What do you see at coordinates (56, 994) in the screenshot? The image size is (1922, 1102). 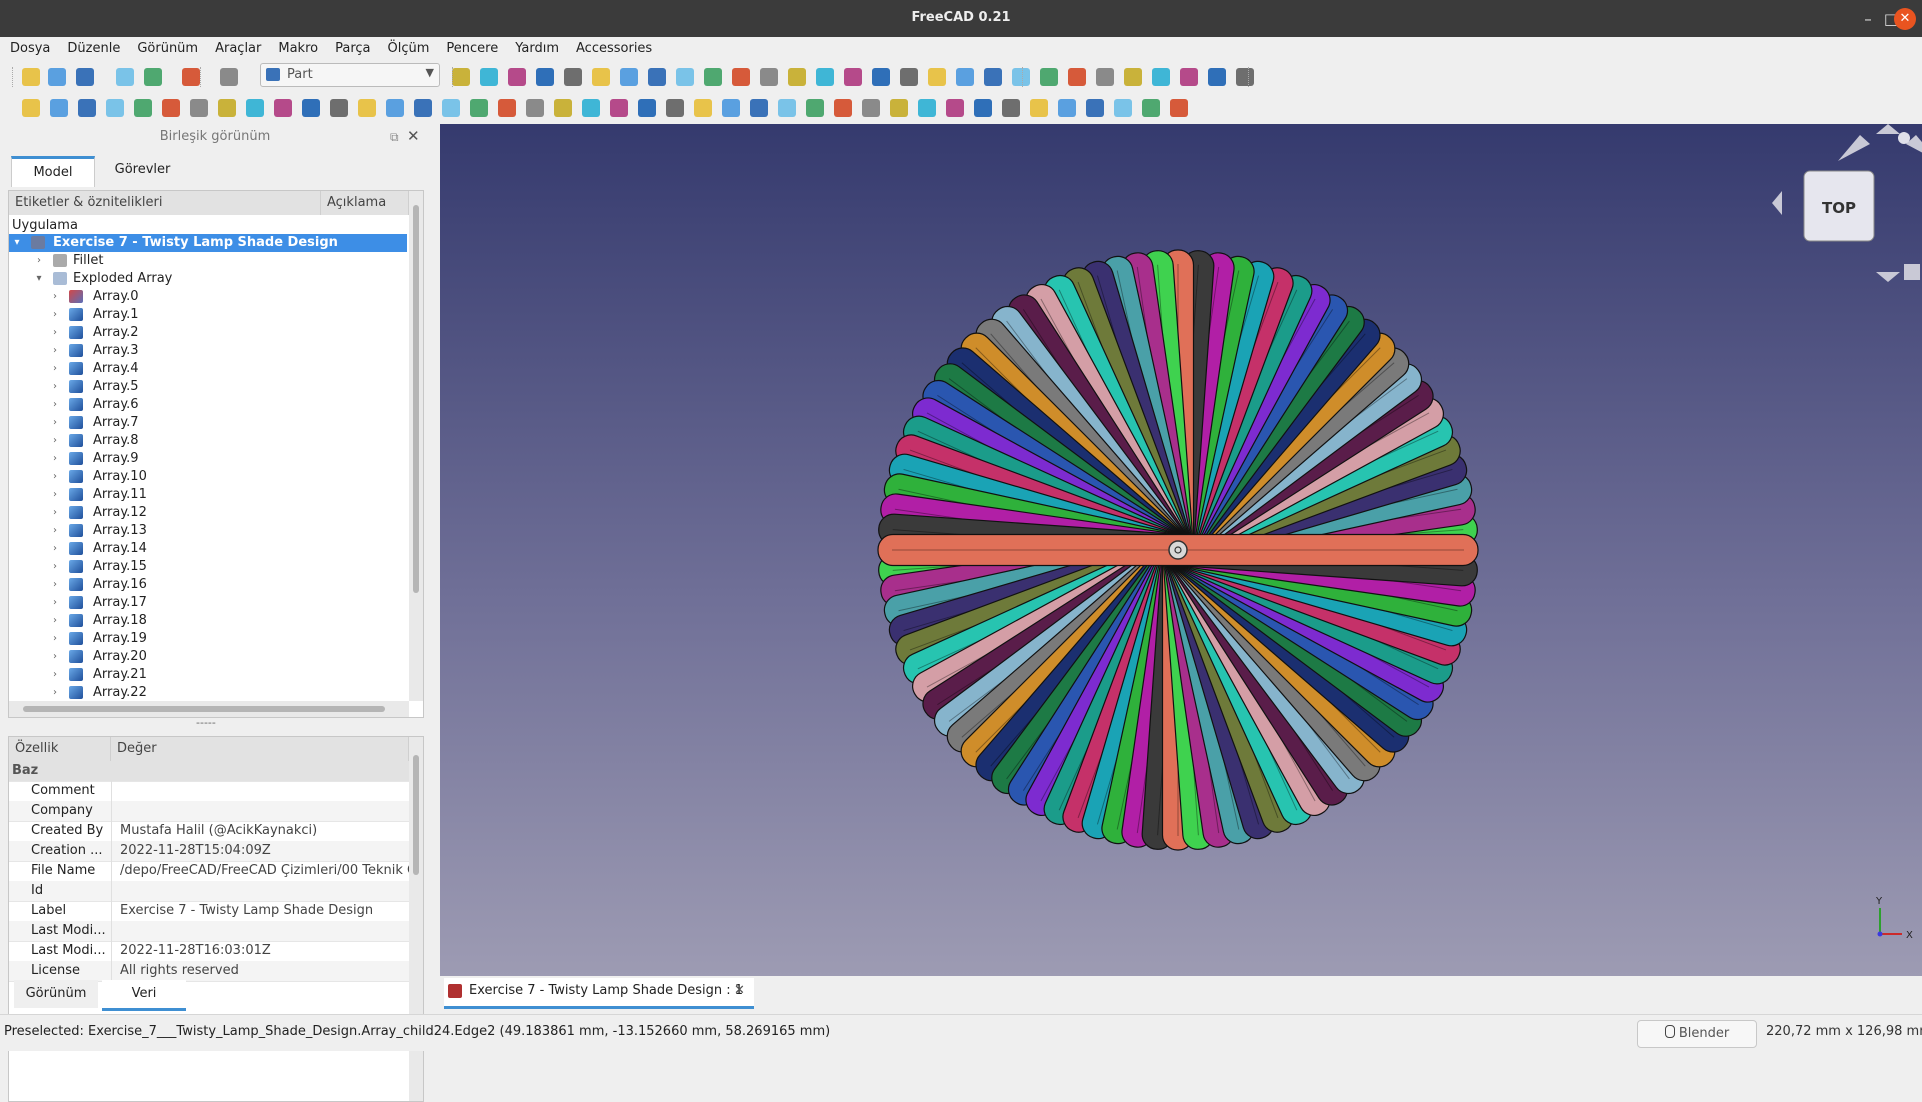 I see `tab-gorunum: Görünüm` at bounding box center [56, 994].